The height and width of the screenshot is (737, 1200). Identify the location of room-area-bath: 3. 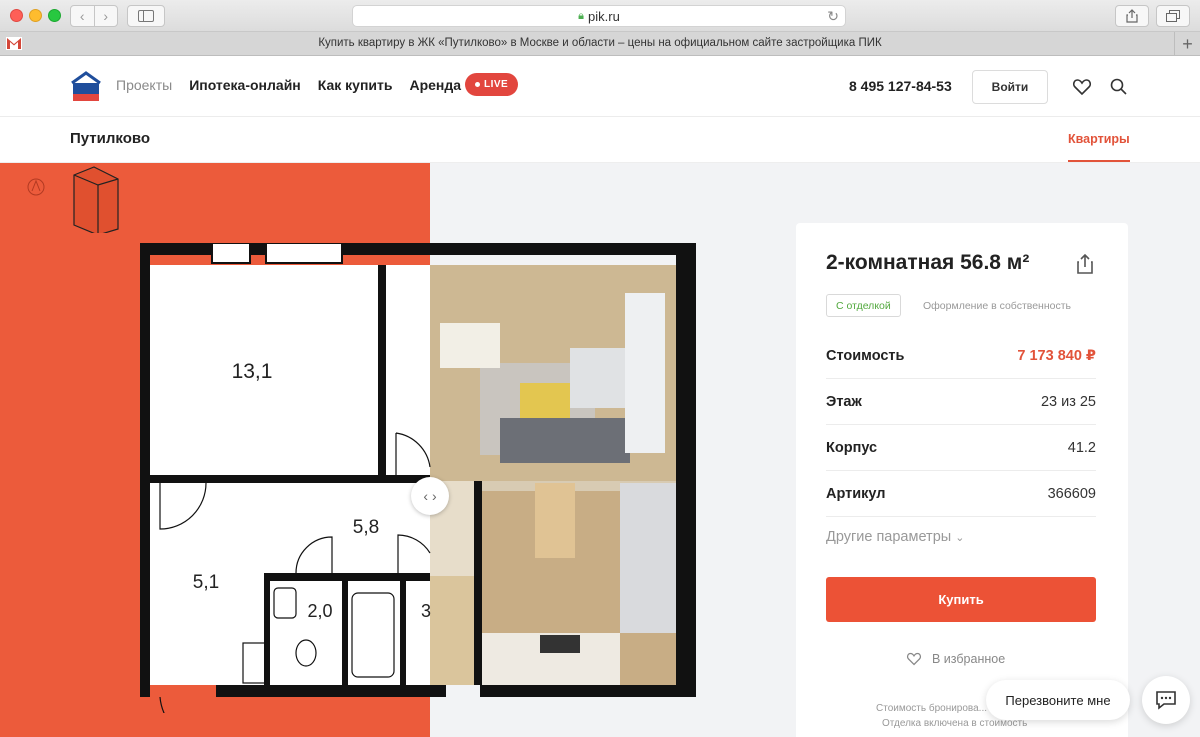
(426, 611).